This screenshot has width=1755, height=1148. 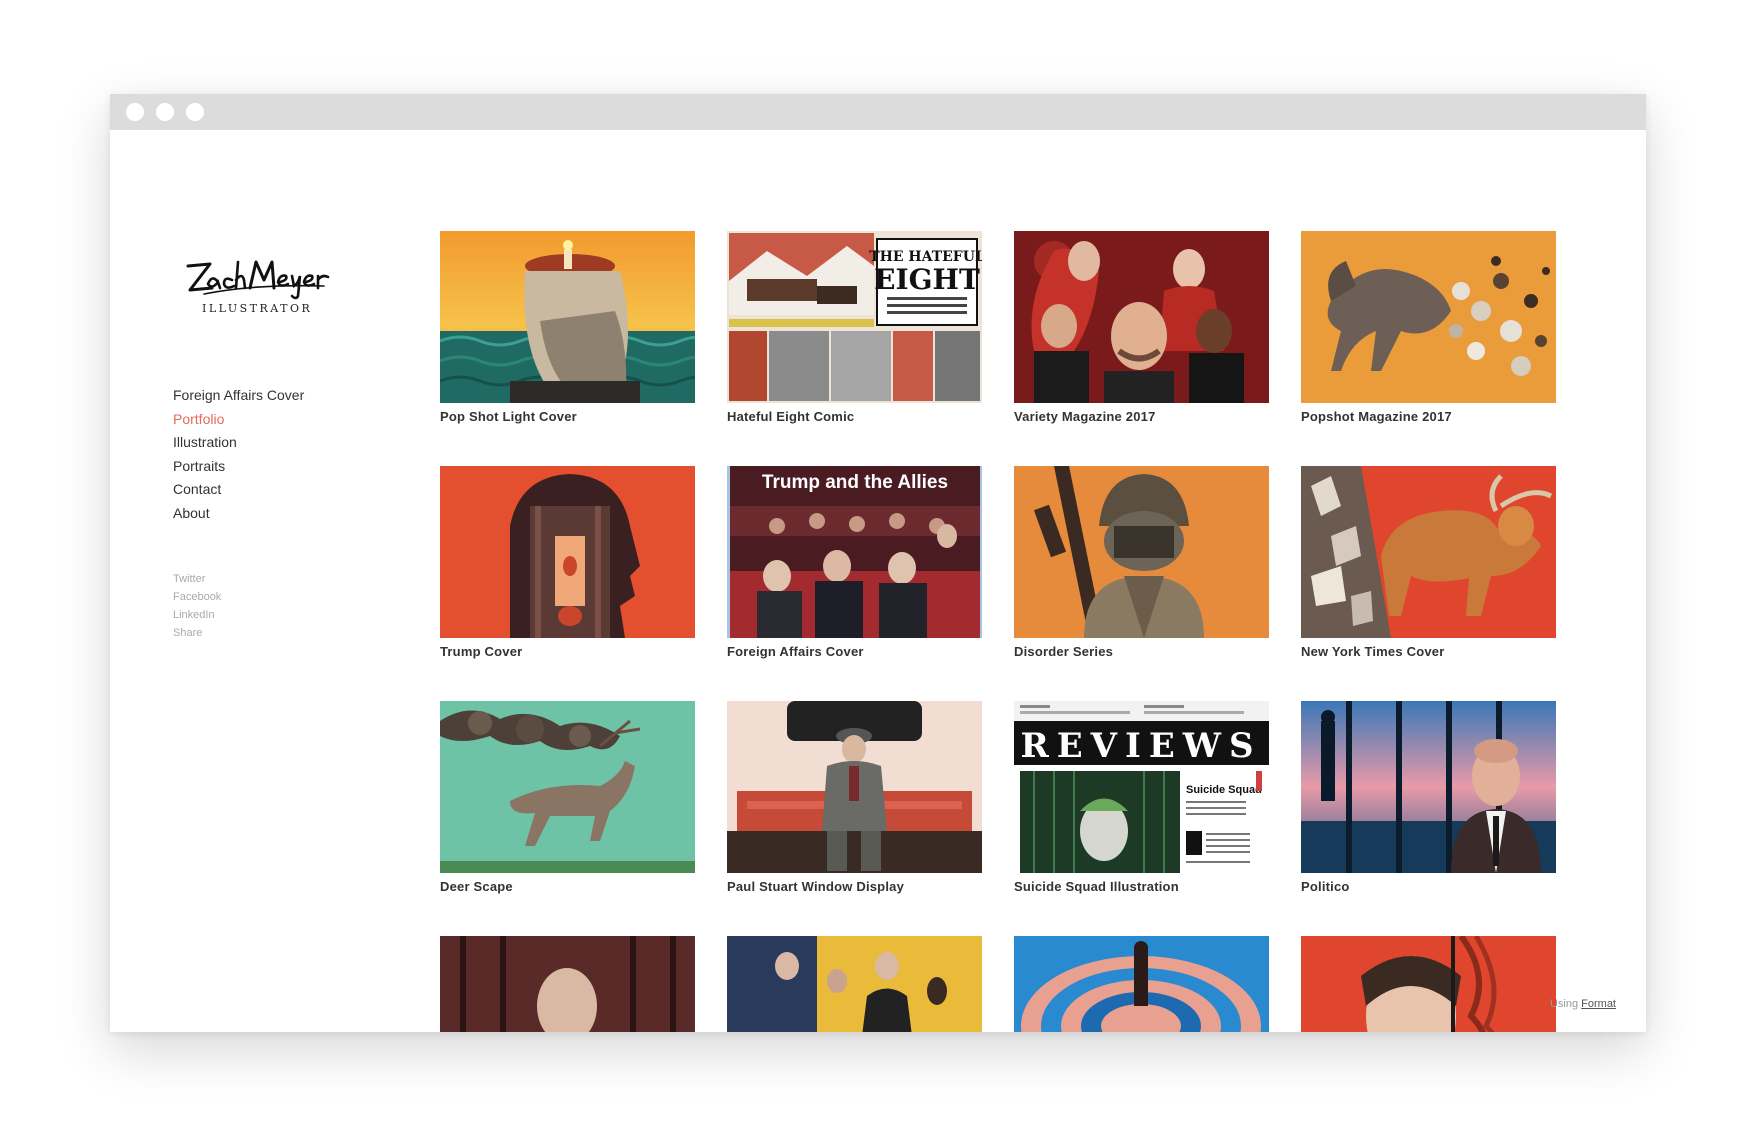 I want to click on portfolio-card: New York Times Cover, so click(x=1428, y=562).